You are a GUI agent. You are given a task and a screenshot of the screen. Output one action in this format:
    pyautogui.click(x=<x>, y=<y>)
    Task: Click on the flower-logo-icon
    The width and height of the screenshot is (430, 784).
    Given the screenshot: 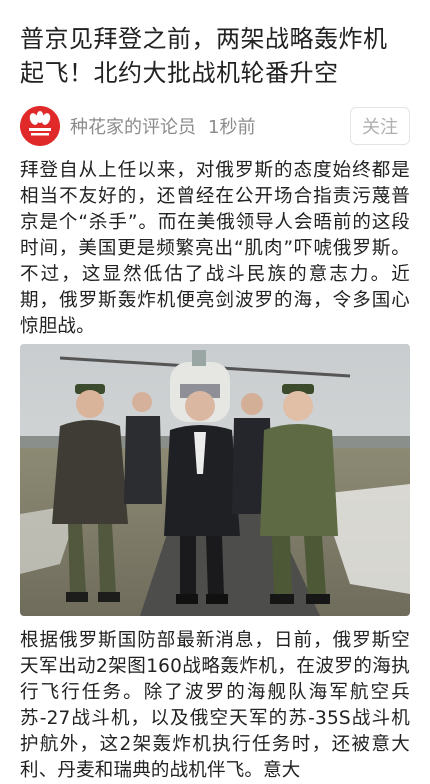 What is the action you would take?
    pyautogui.click(x=40, y=126)
    